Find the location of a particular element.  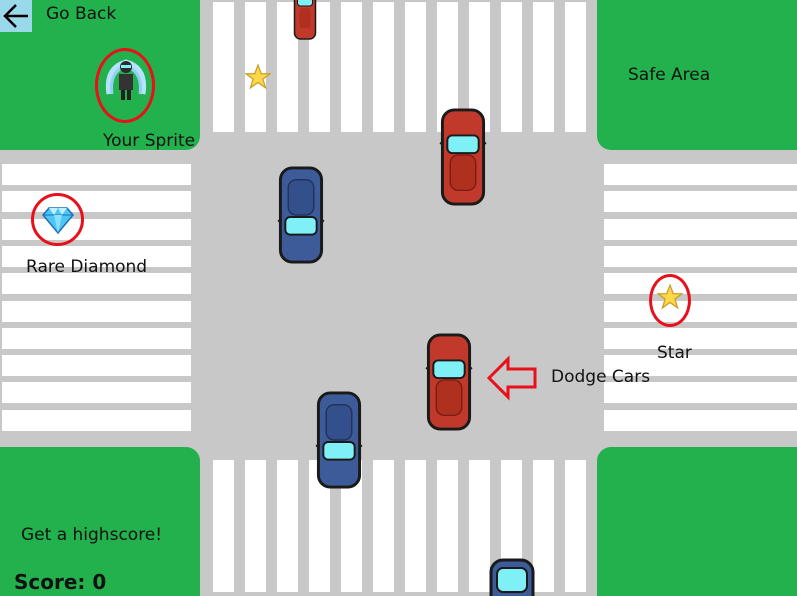

star-label: Star is located at coordinates (674, 353).